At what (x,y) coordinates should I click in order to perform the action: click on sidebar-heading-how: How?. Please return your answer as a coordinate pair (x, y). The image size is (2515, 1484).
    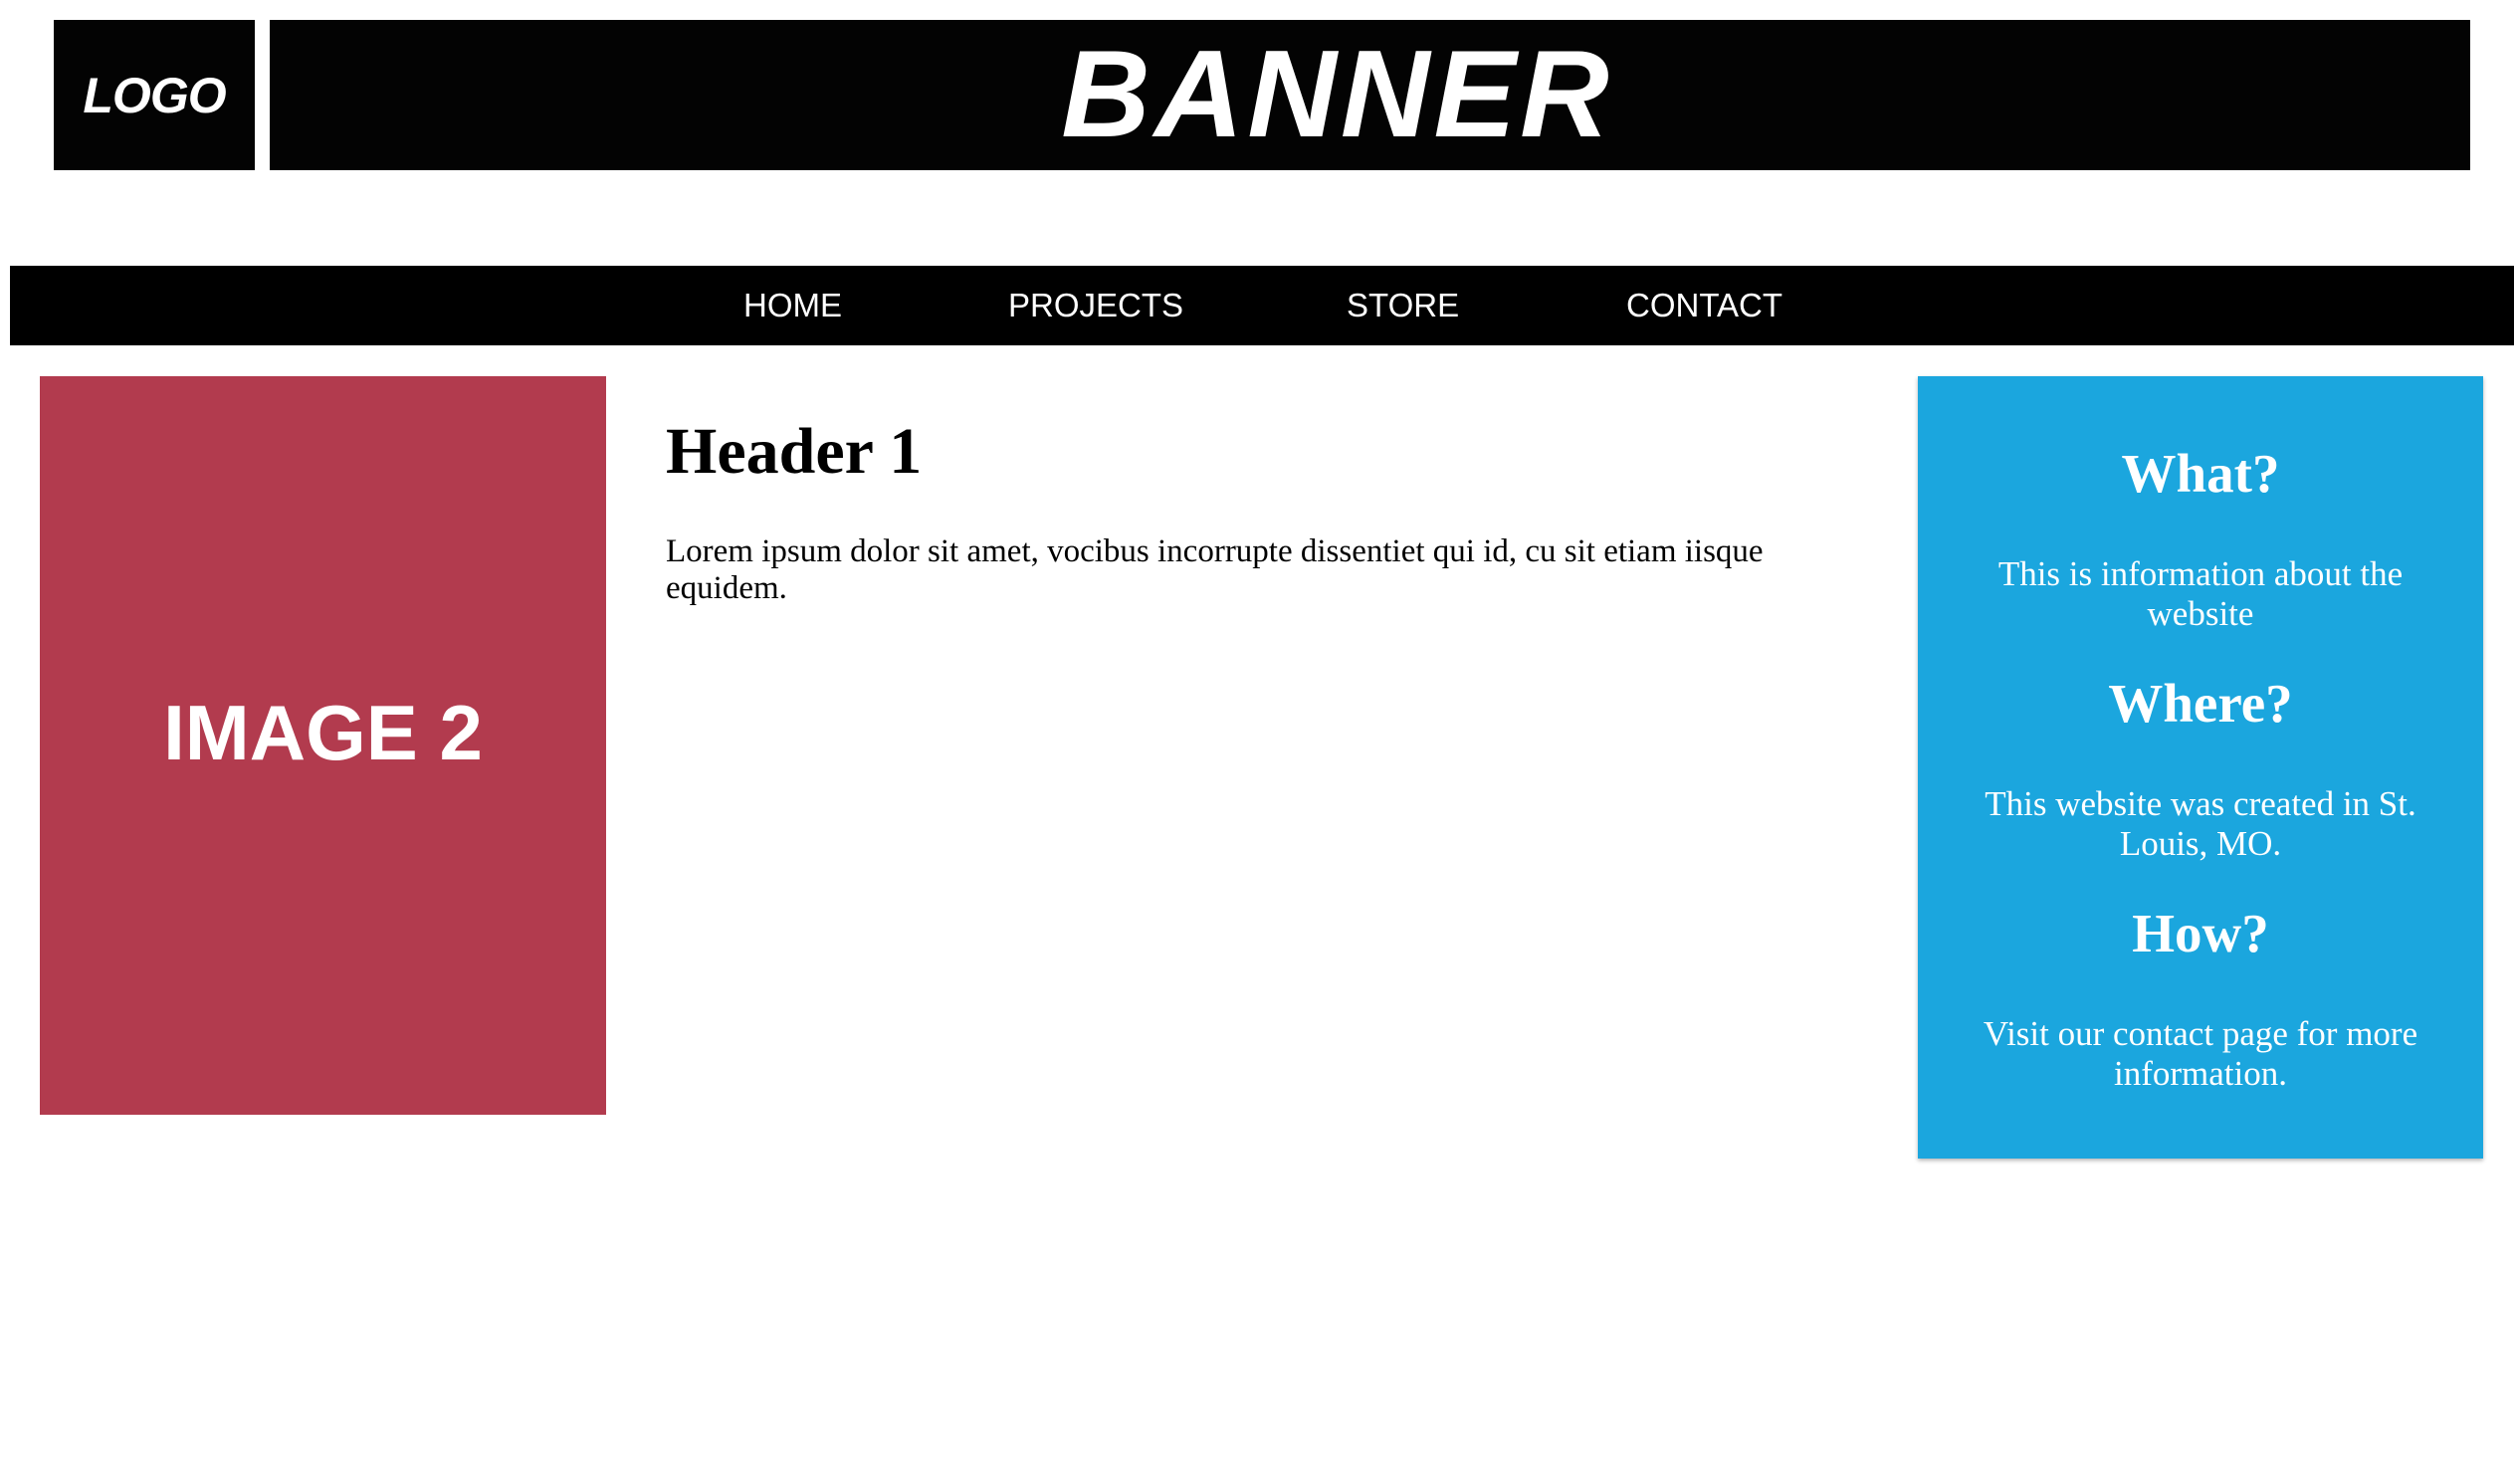
    Looking at the image, I should click on (2200, 933).